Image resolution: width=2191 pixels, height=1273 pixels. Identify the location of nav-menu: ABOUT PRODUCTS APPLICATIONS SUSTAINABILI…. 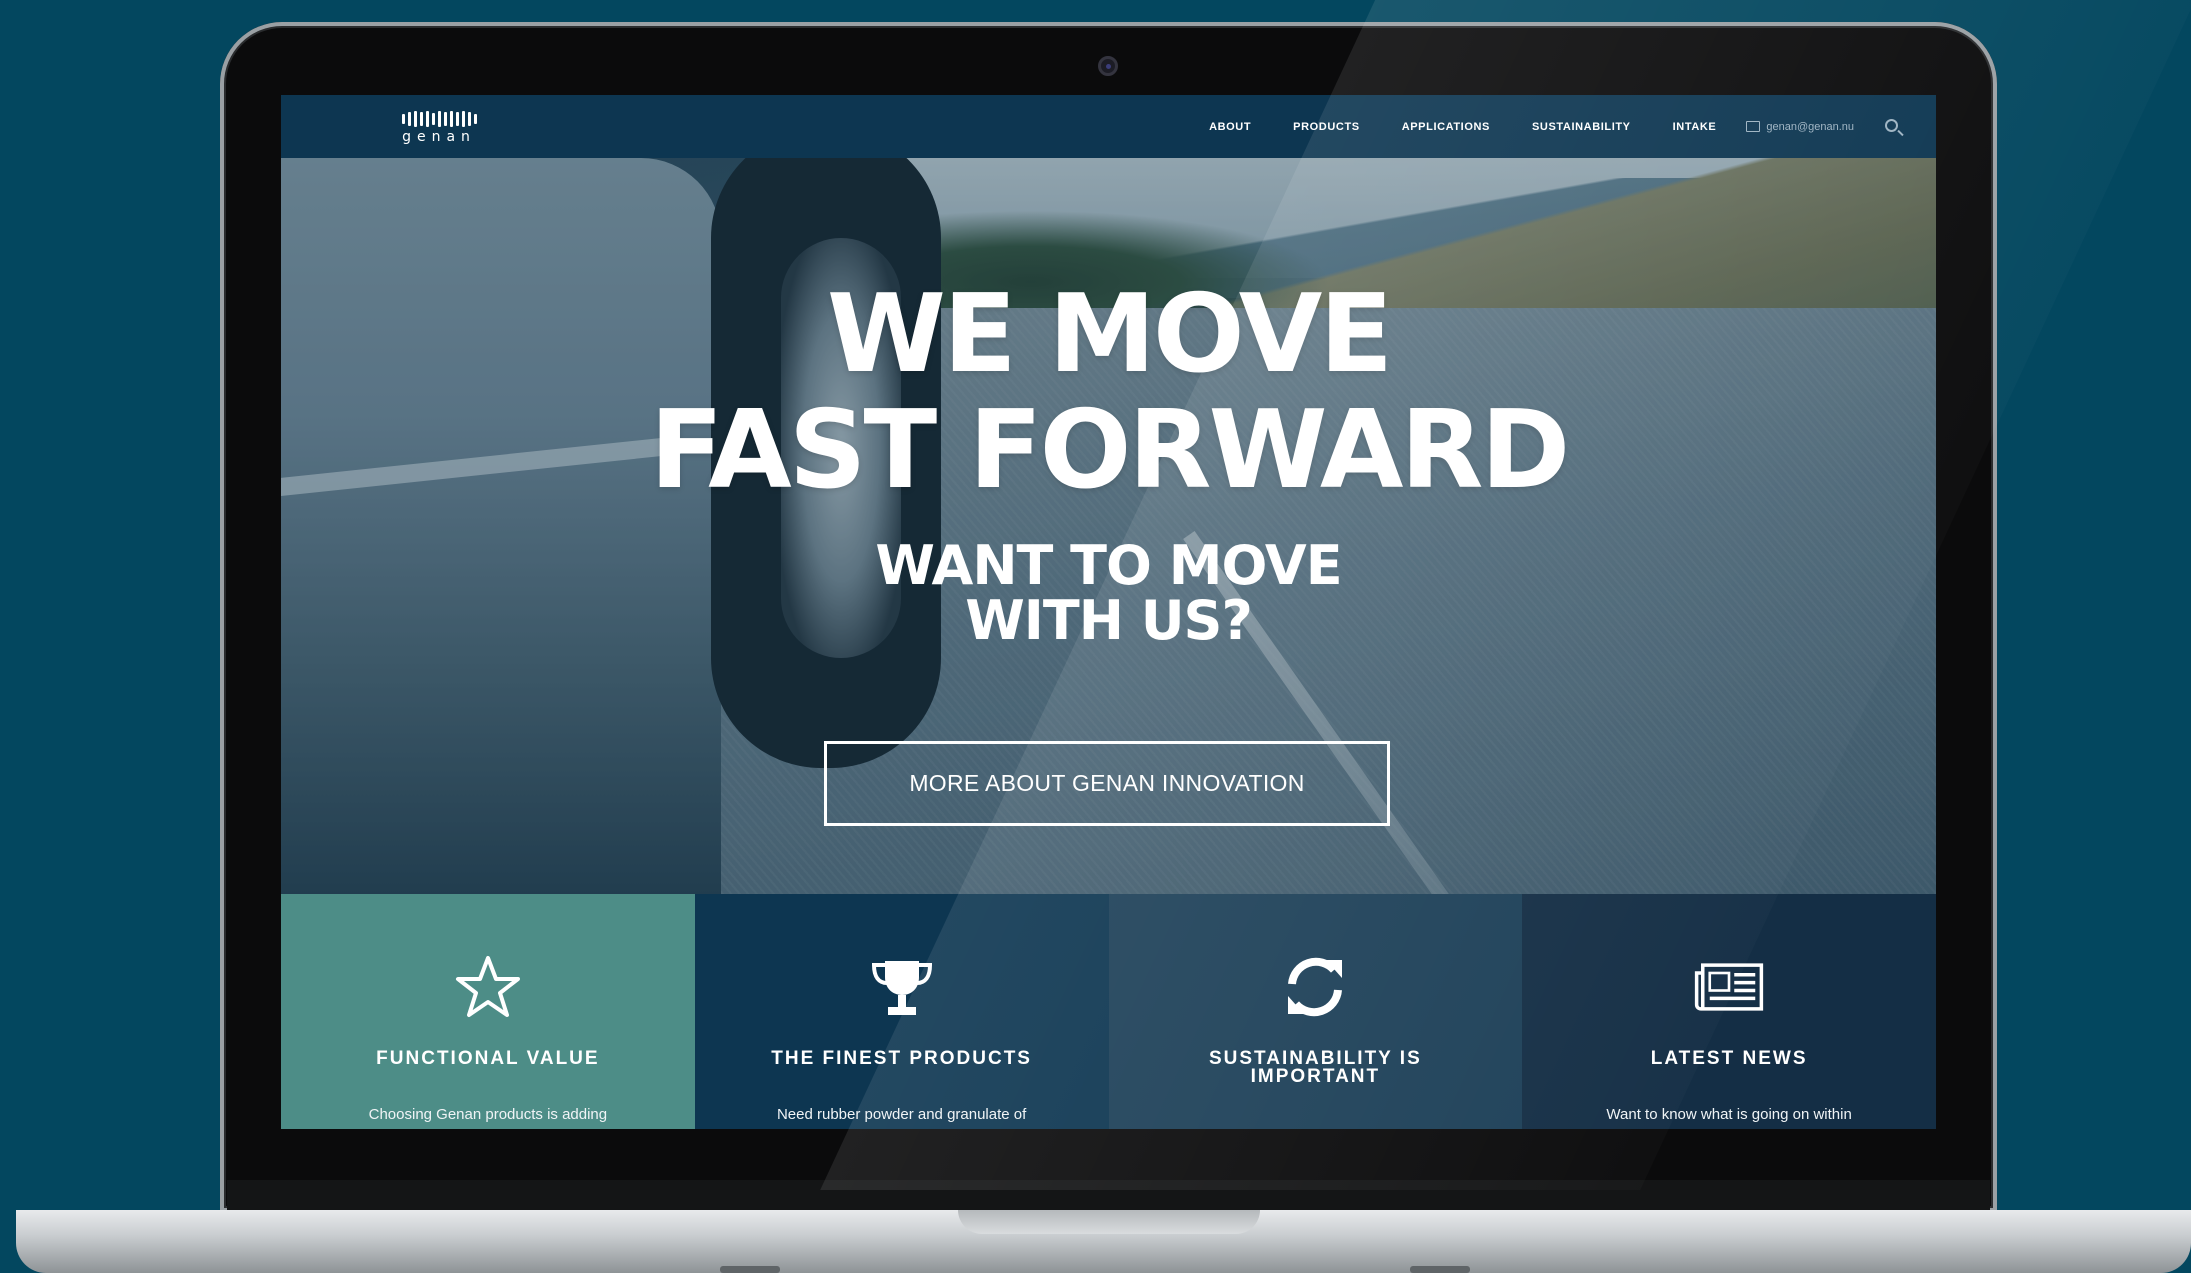
(1510, 126).